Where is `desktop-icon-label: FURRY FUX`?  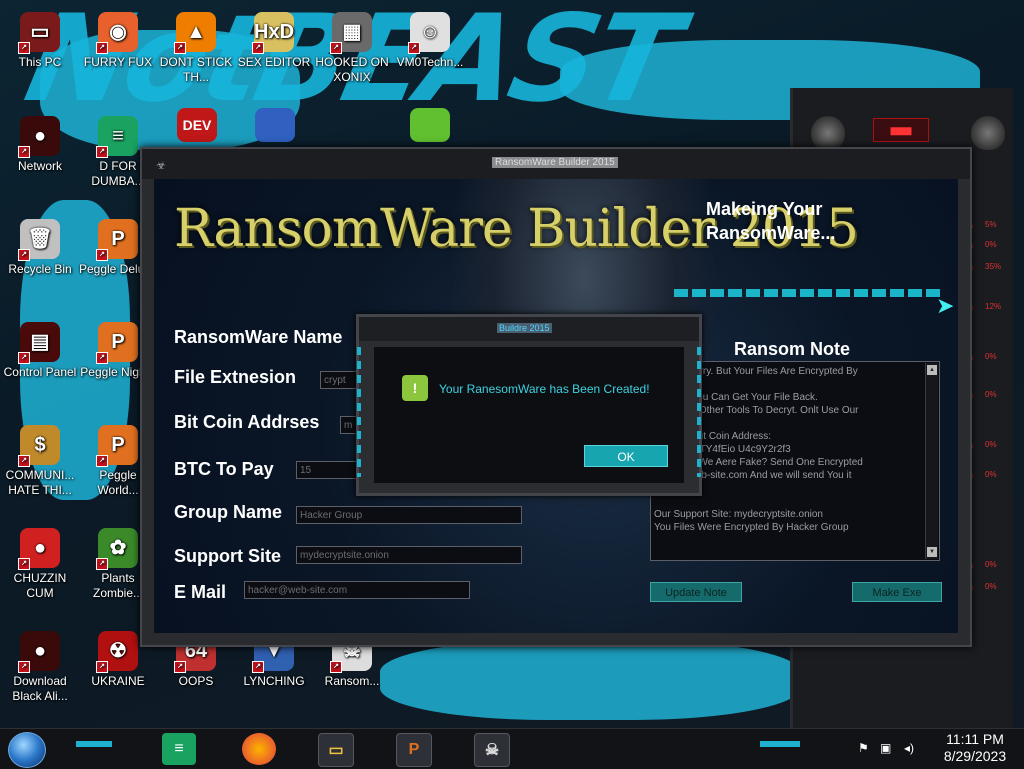 desktop-icon-label: FURRY FUX is located at coordinates (118, 62).